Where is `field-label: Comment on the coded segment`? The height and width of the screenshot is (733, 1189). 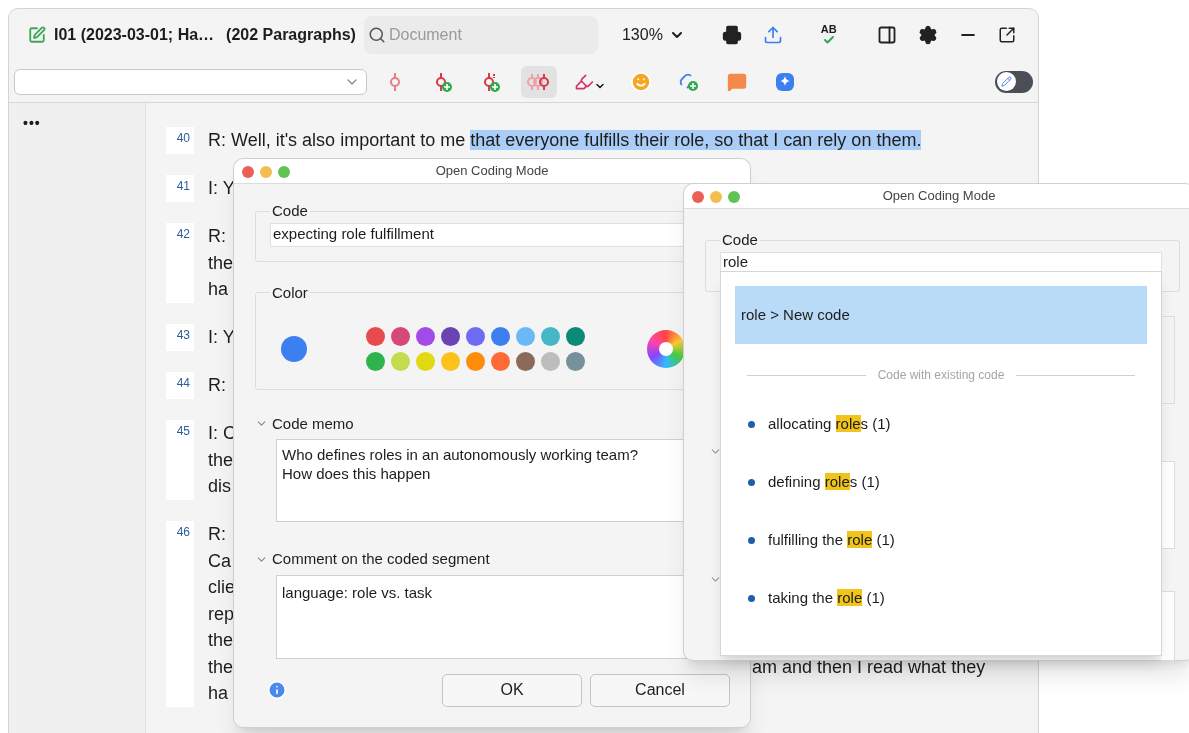 field-label: Comment on the coded segment is located at coordinates (381, 559).